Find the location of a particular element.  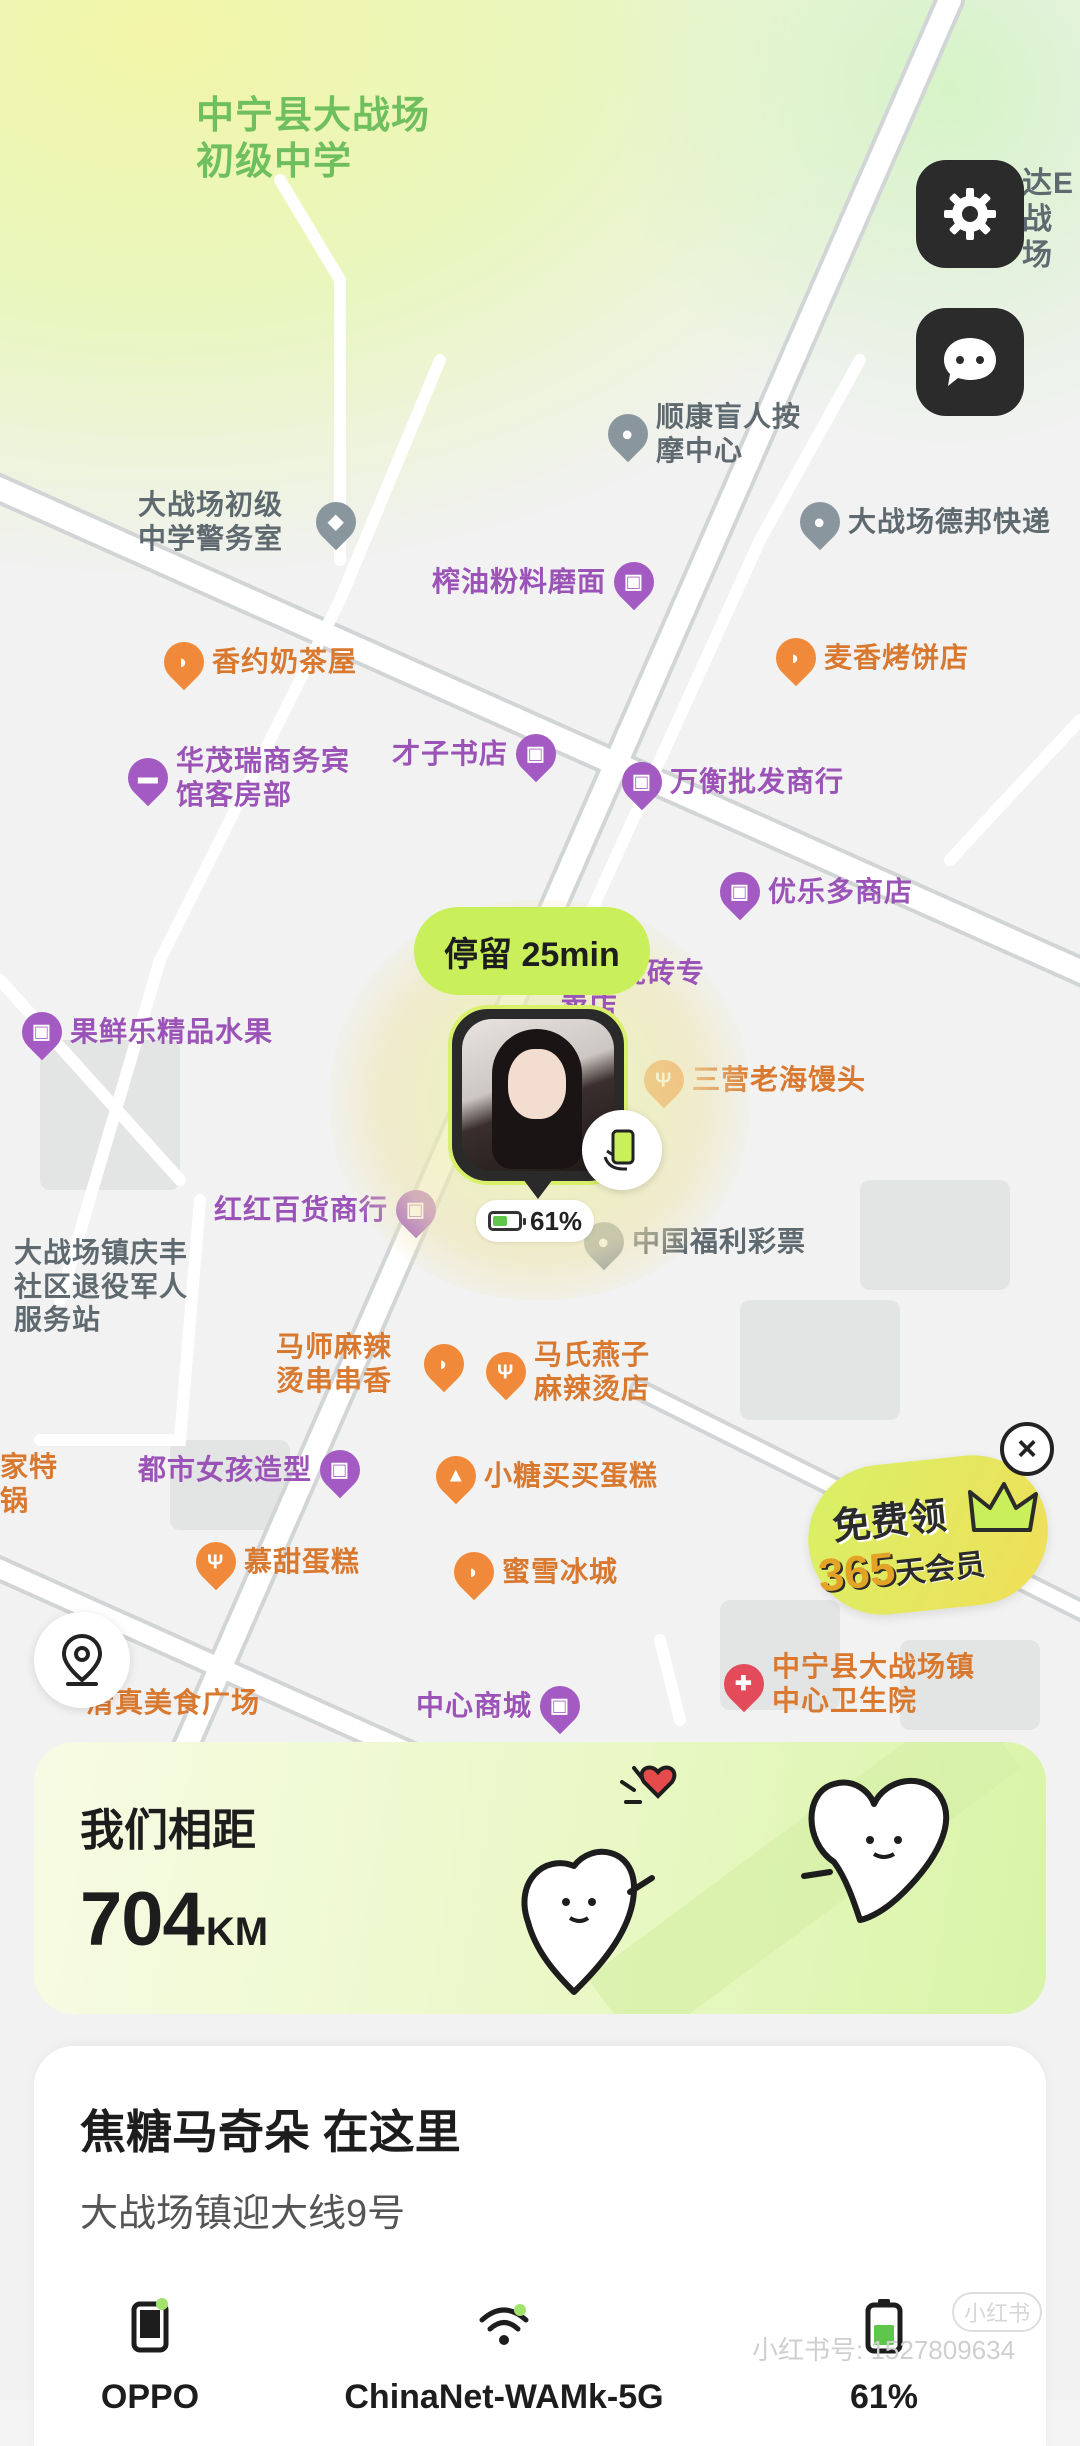

settings-button is located at coordinates (970, 214).